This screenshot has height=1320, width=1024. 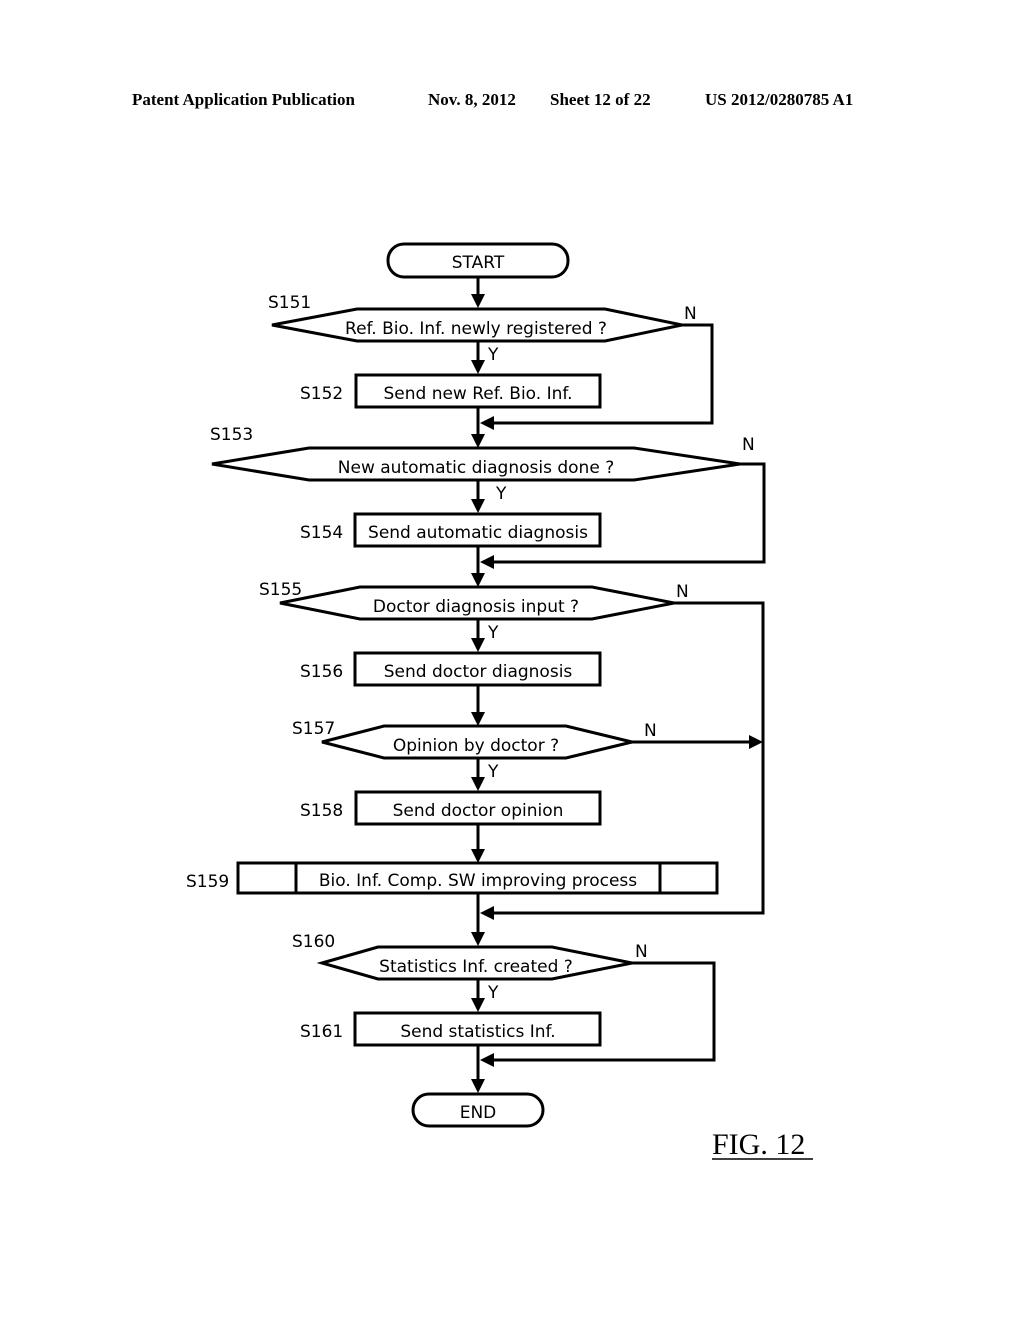 What do you see at coordinates (477, 394) in the screenshot?
I see `process-s152-text: Send new Ref. Bio. Inf.` at bounding box center [477, 394].